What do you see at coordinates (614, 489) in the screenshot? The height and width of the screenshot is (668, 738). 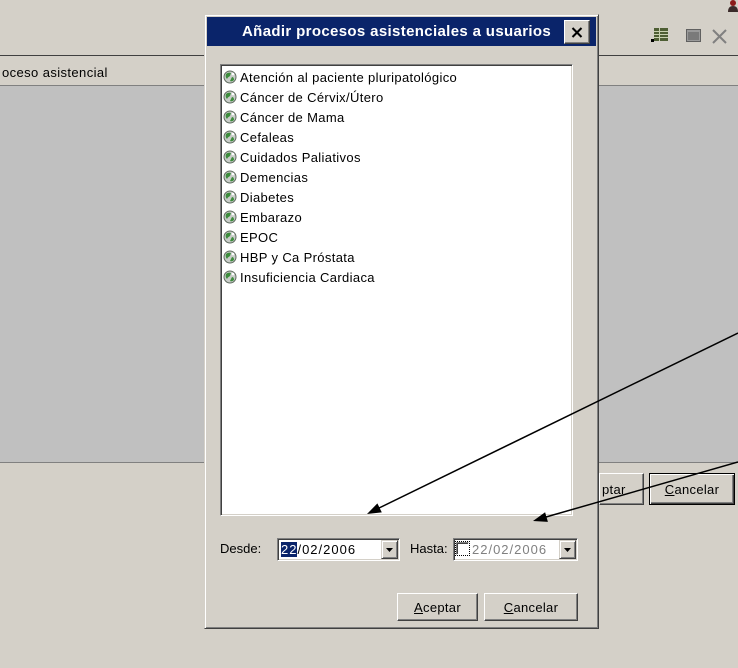 I see `background-accept-label: ptar` at bounding box center [614, 489].